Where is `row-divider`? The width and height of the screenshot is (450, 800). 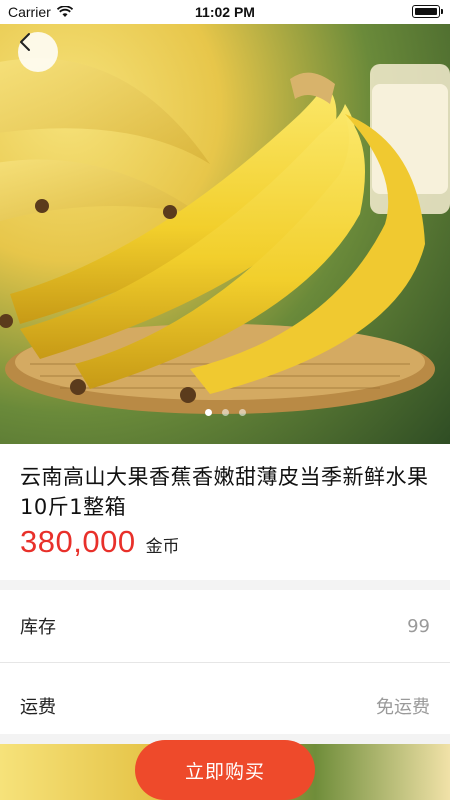 row-divider is located at coordinates (225, 662).